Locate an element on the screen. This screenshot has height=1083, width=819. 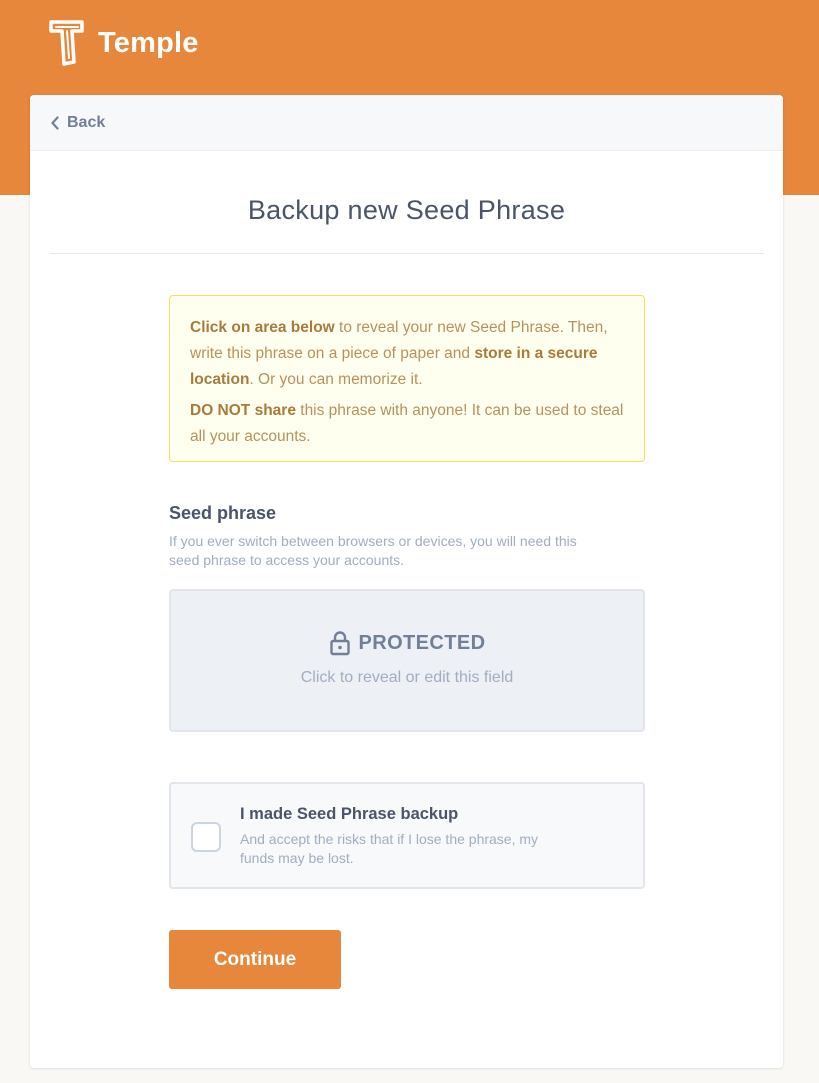
lock-icon is located at coordinates (339, 643).